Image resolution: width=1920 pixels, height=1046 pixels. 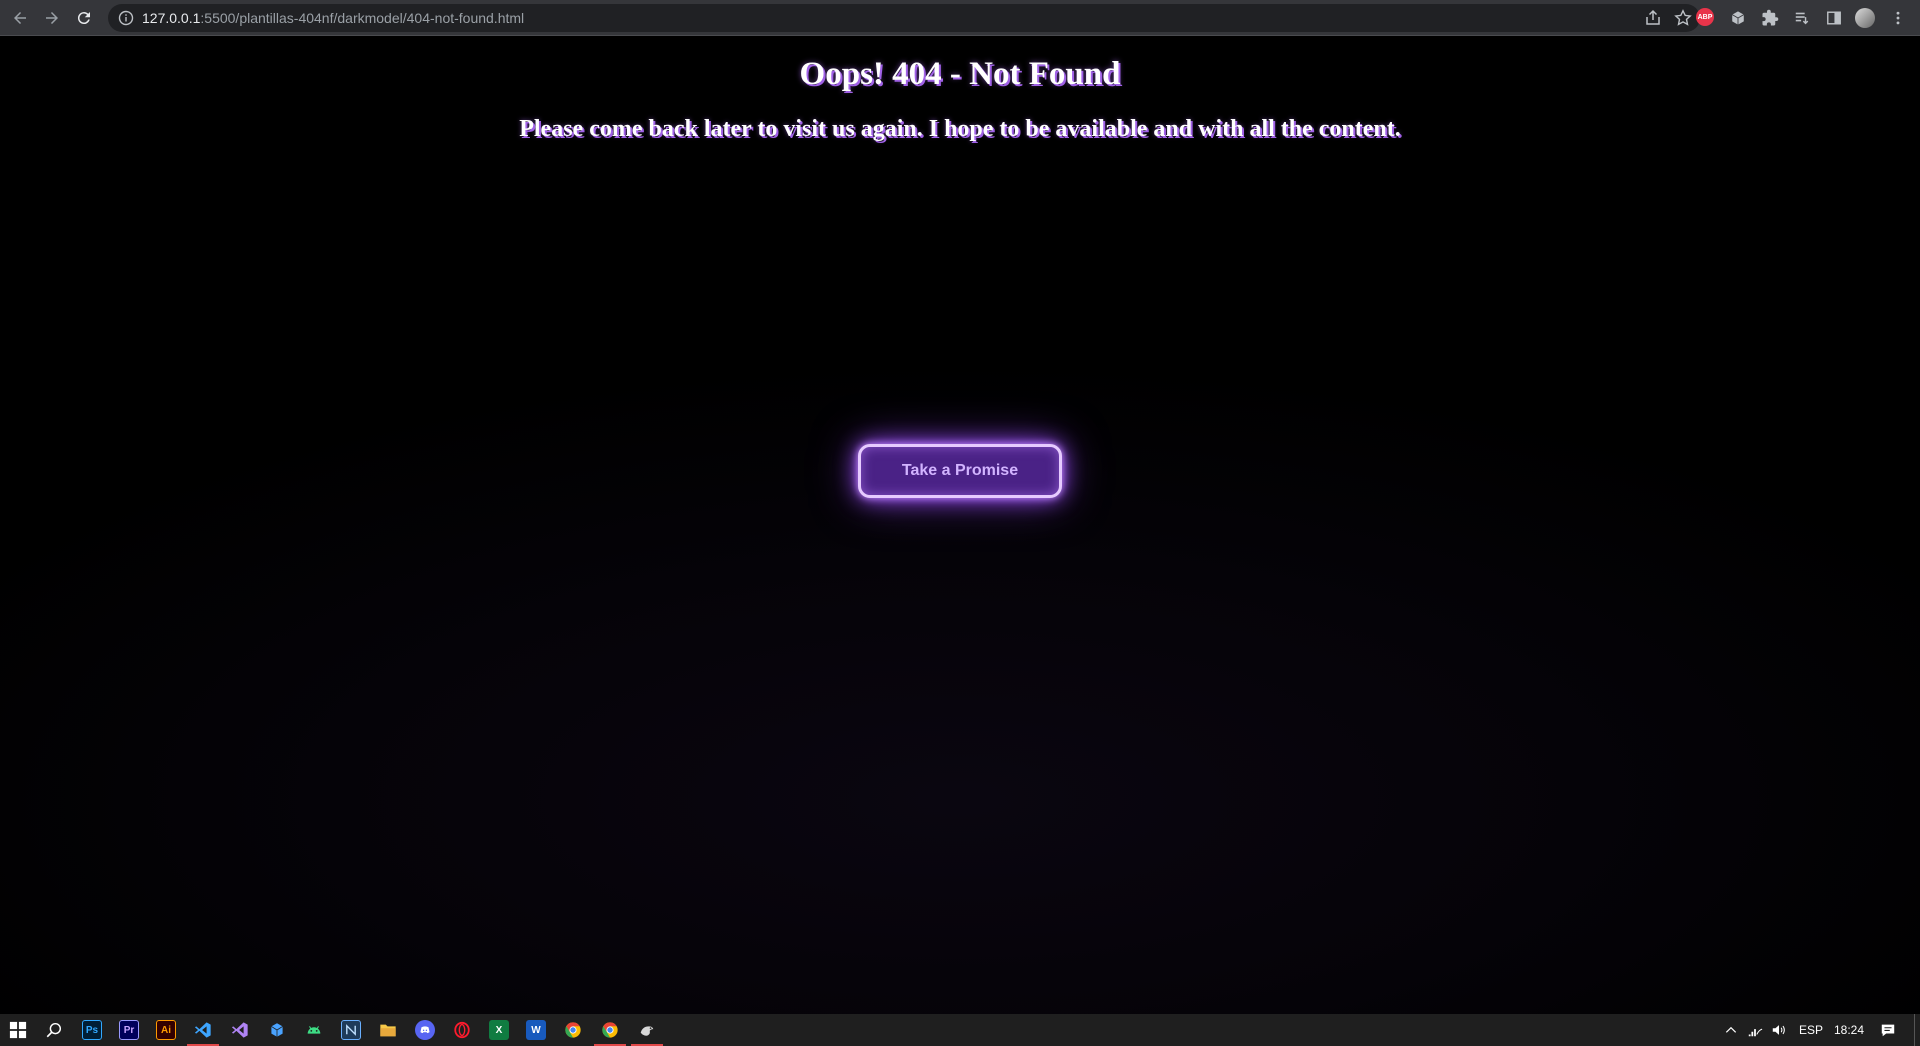 I want to click on adblock-plus-icon: ABP, so click(x=1705, y=17).